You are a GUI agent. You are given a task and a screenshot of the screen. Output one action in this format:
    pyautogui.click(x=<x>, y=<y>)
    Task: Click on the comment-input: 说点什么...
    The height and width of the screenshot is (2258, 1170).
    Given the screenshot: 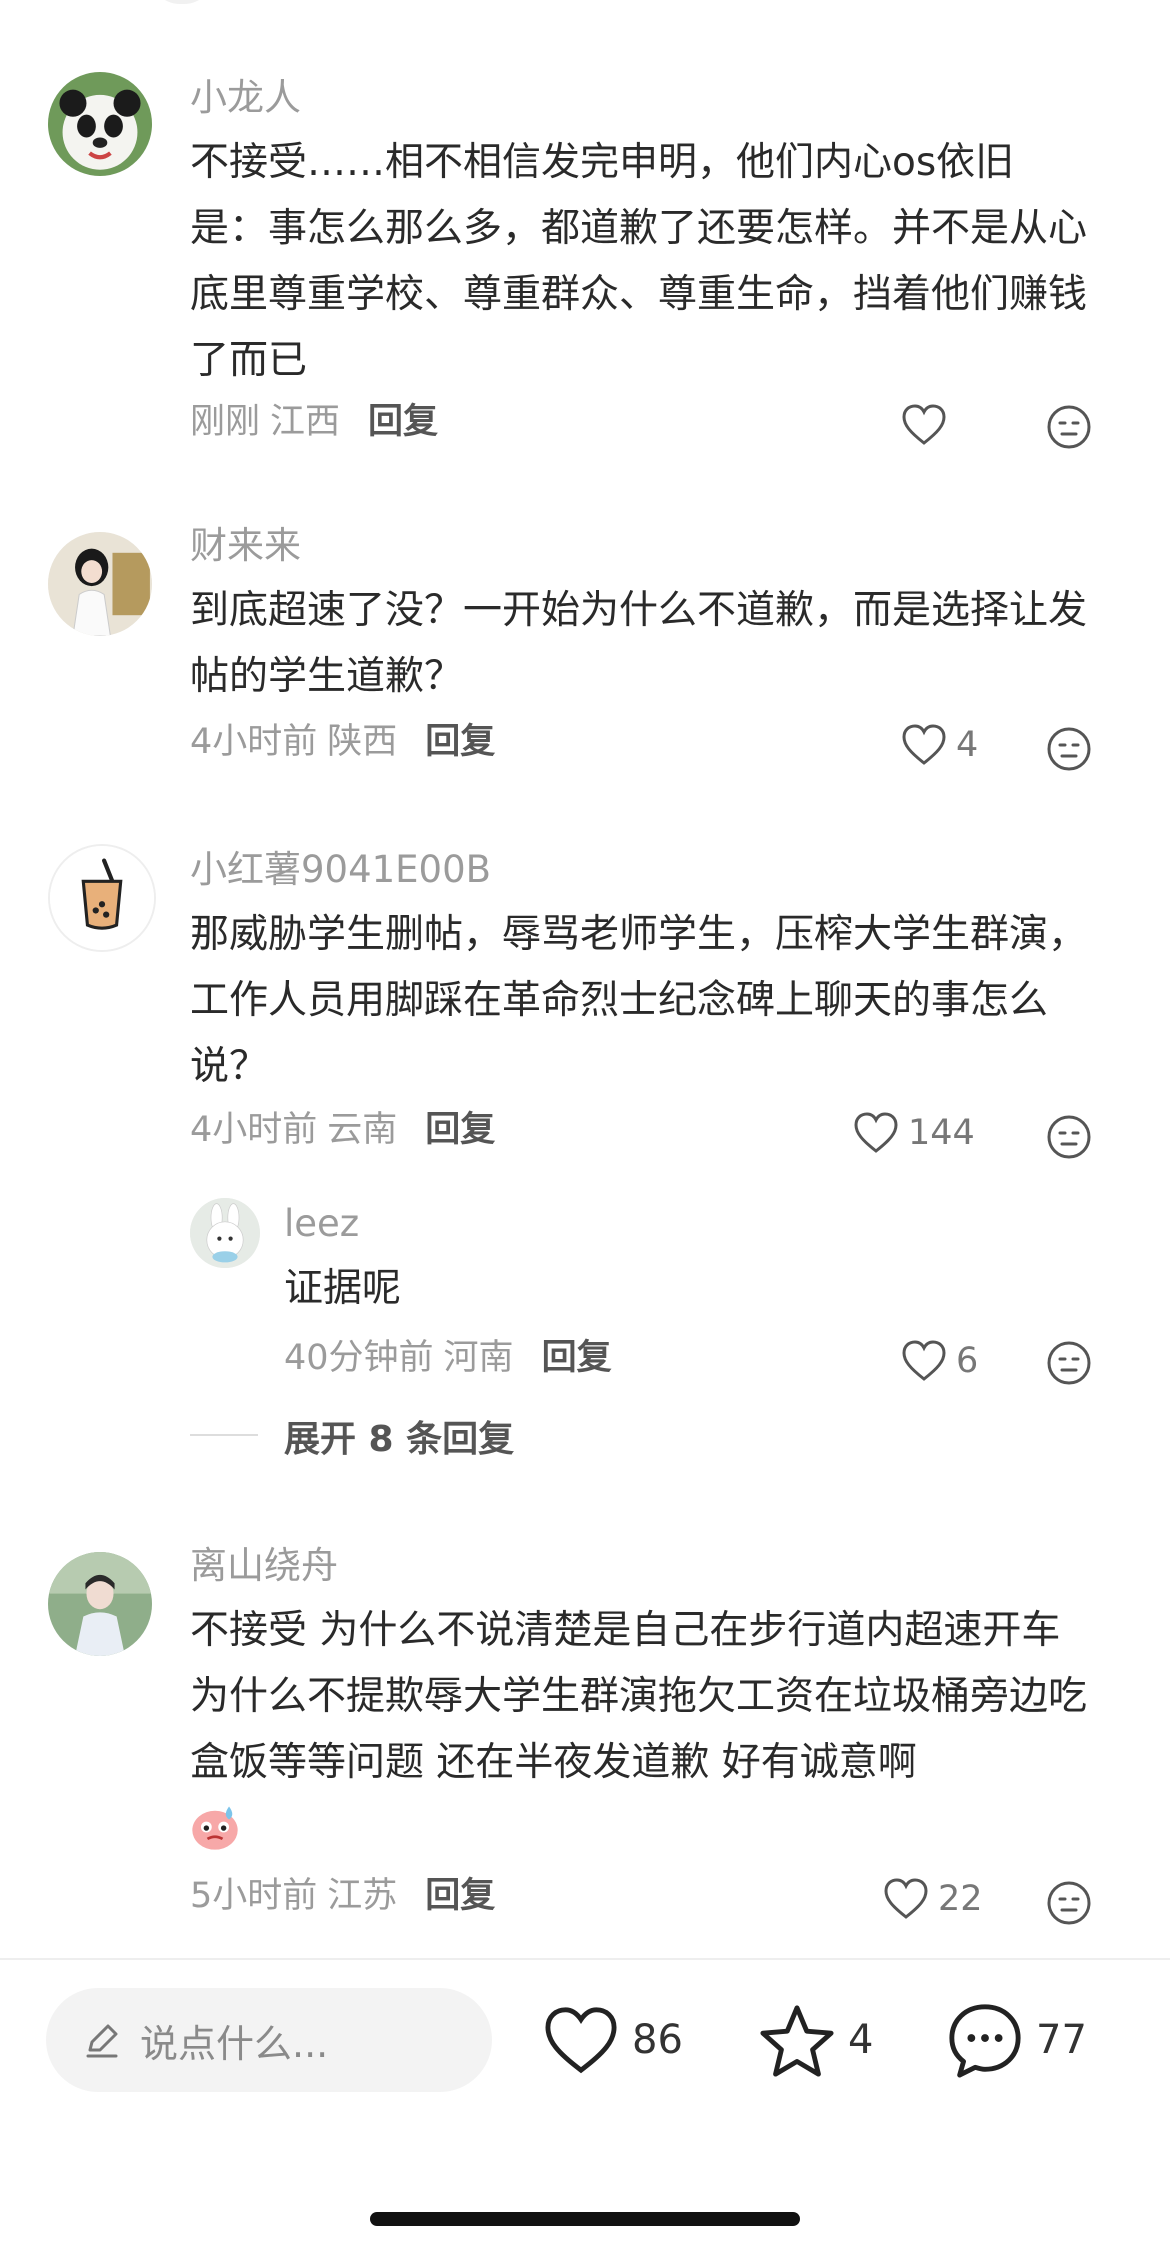 What is the action you would take?
    pyautogui.click(x=269, y=2040)
    